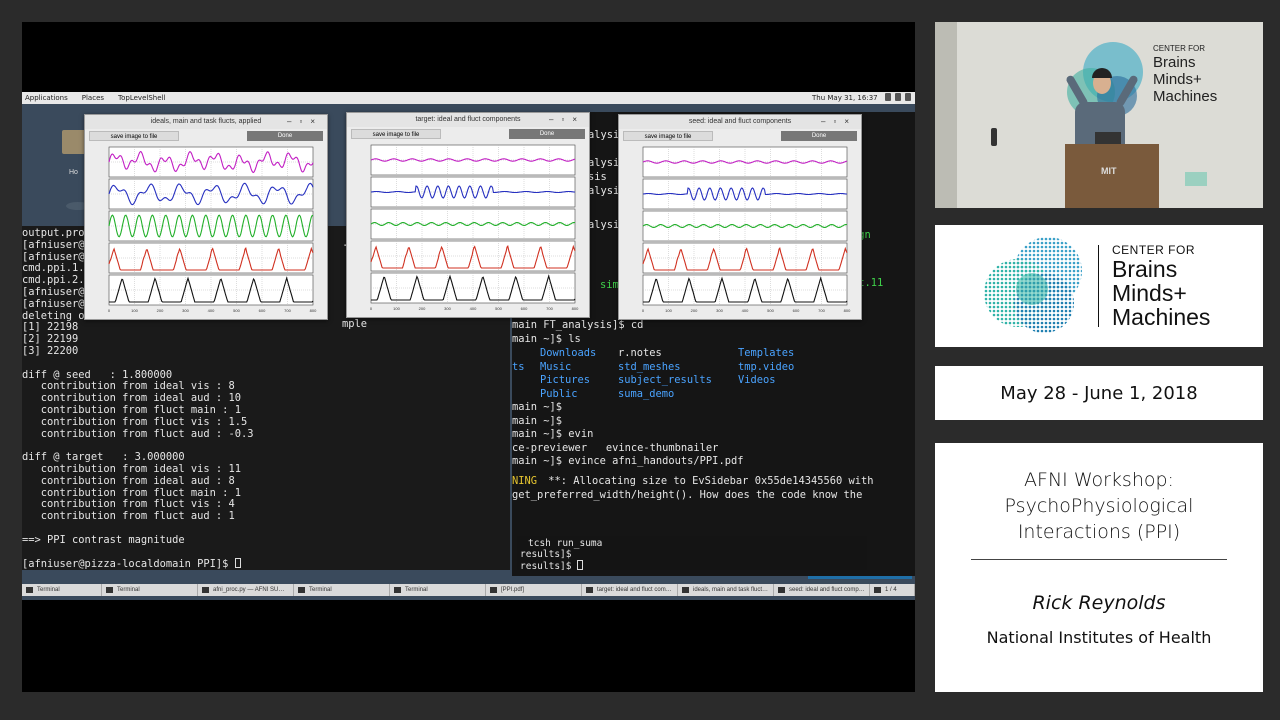 The width and height of the screenshot is (1280, 720). I want to click on wall-sign-line: Machines, so click(1185, 96).